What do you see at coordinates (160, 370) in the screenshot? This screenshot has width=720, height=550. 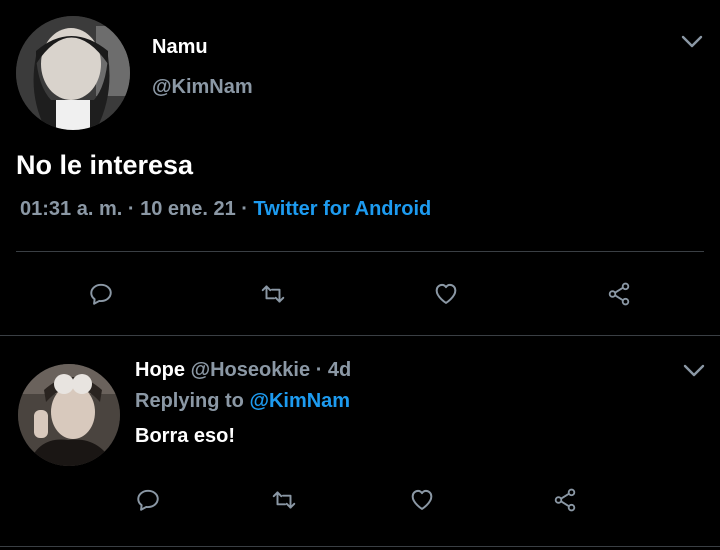 I see `reply-display-name: Hope` at bounding box center [160, 370].